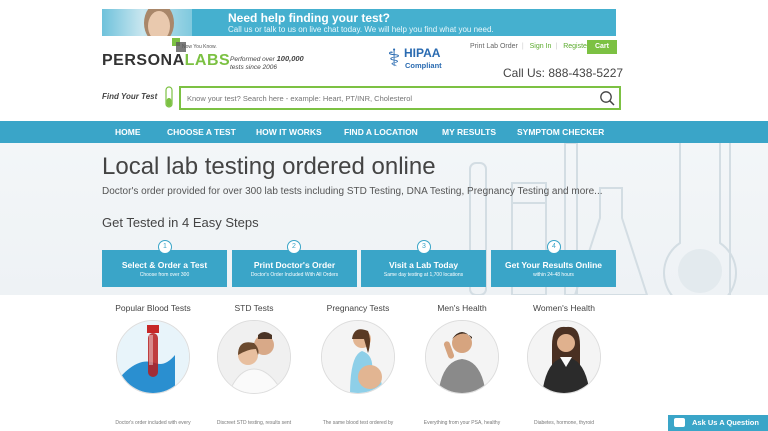 This screenshot has height=431, width=768. What do you see at coordinates (469, 132) in the screenshot?
I see `nav-my-results: MY RESULTS` at bounding box center [469, 132].